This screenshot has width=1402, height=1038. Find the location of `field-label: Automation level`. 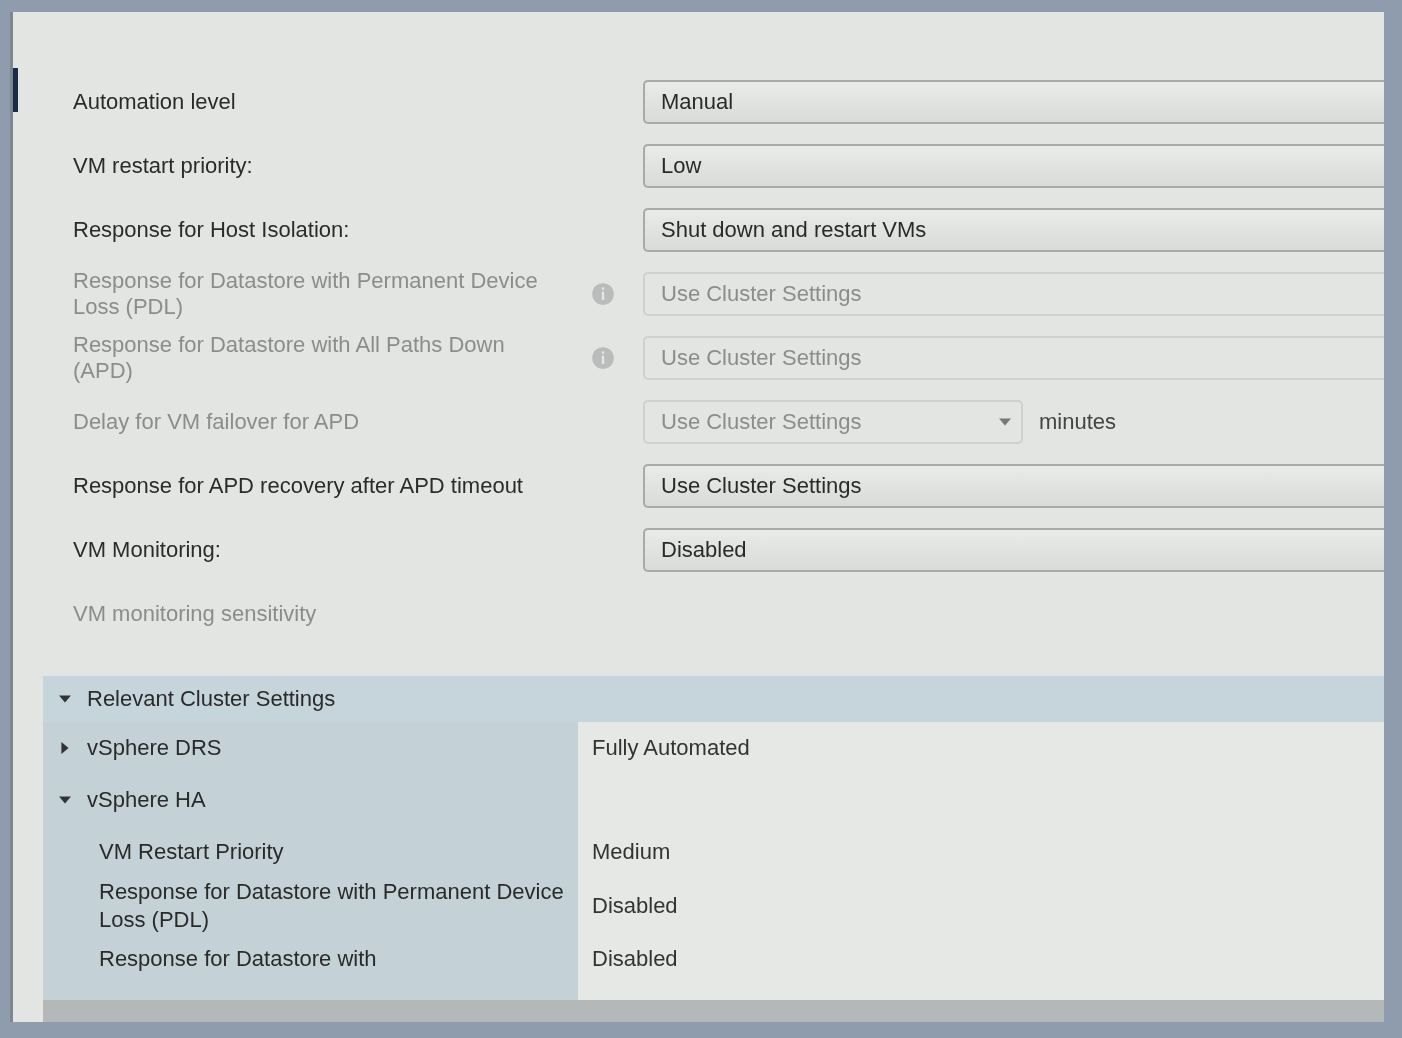

field-label: Automation level is located at coordinates (155, 102).